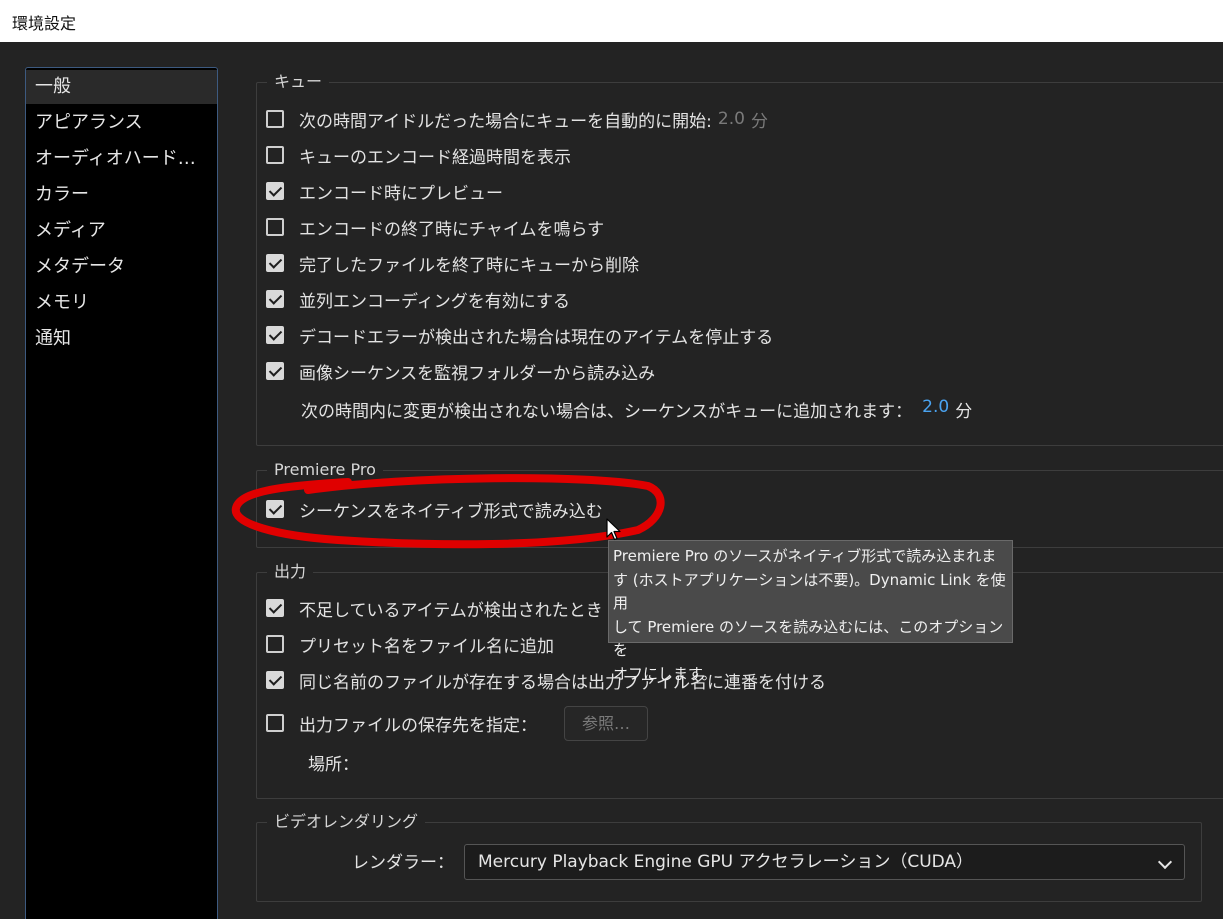 Image resolution: width=1223 pixels, height=919 pixels. I want to click on sidebar-item-color: カラー, so click(121, 195).